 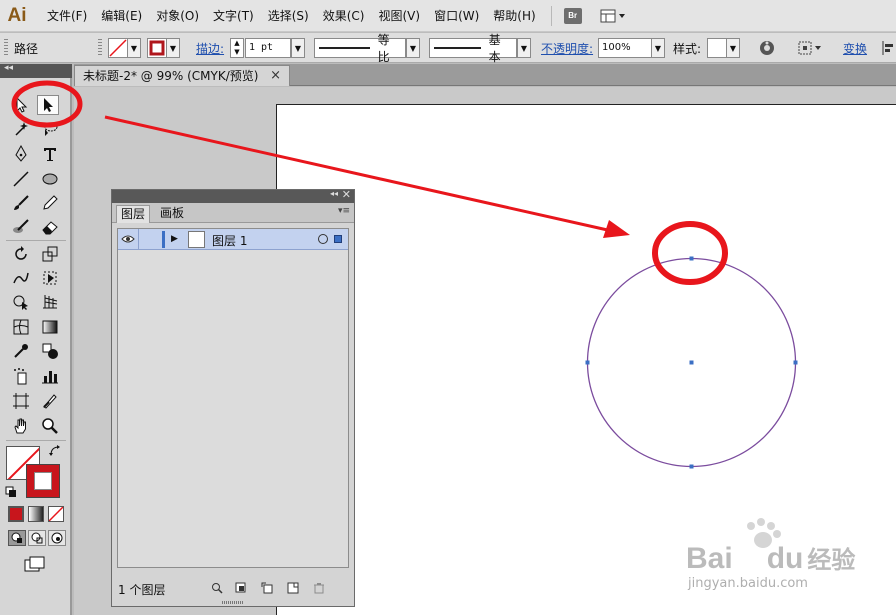 I want to click on toolbox-header: ◂◂, so click(x=36, y=70).